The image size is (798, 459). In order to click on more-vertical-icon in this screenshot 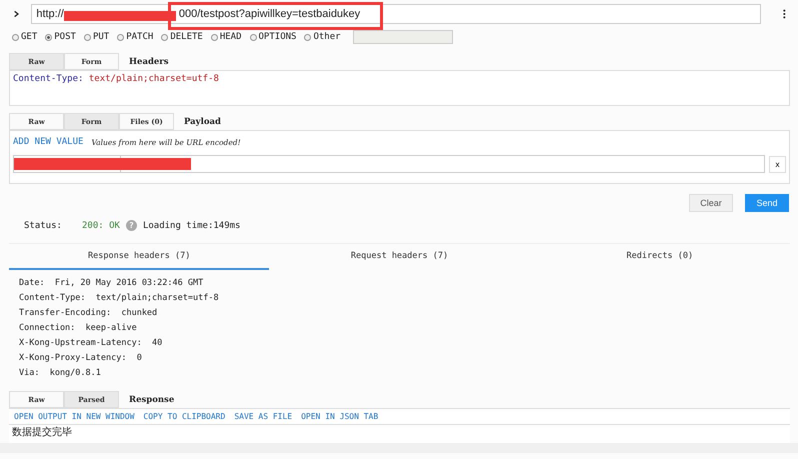, I will do `click(784, 14)`.